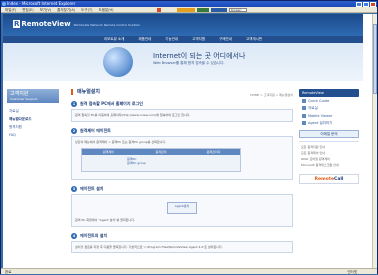 The width and height of the screenshot is (378, 275). What do you see at coordinates (92, 188) in the screenshot?
I see `step-title: 에이전트 설치` at bounding box center [92, 188].